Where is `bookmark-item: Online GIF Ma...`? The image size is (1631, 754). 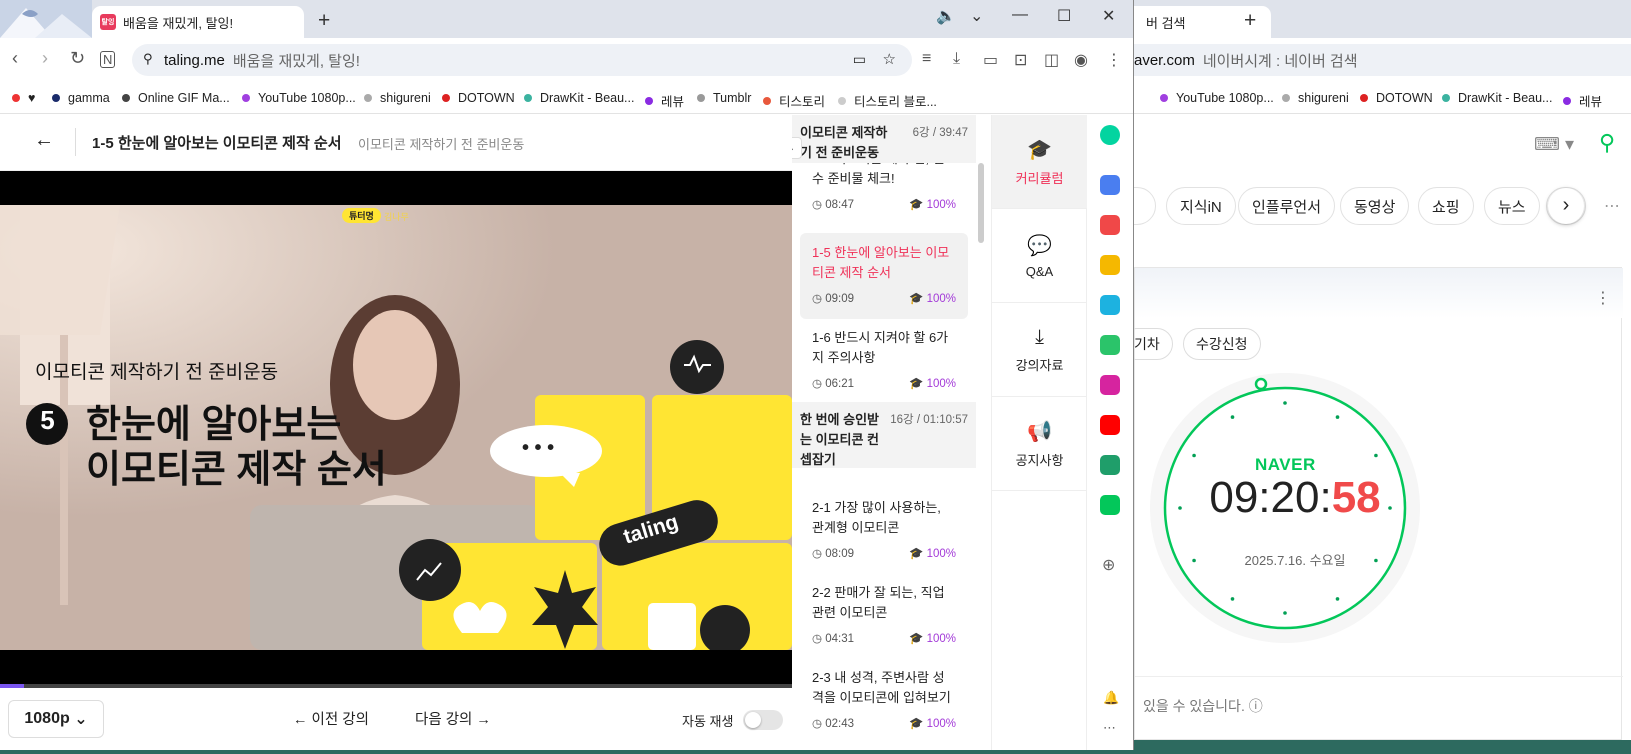 bookmark-item: Online GIF Ma... is located at coordinates (176, 98).